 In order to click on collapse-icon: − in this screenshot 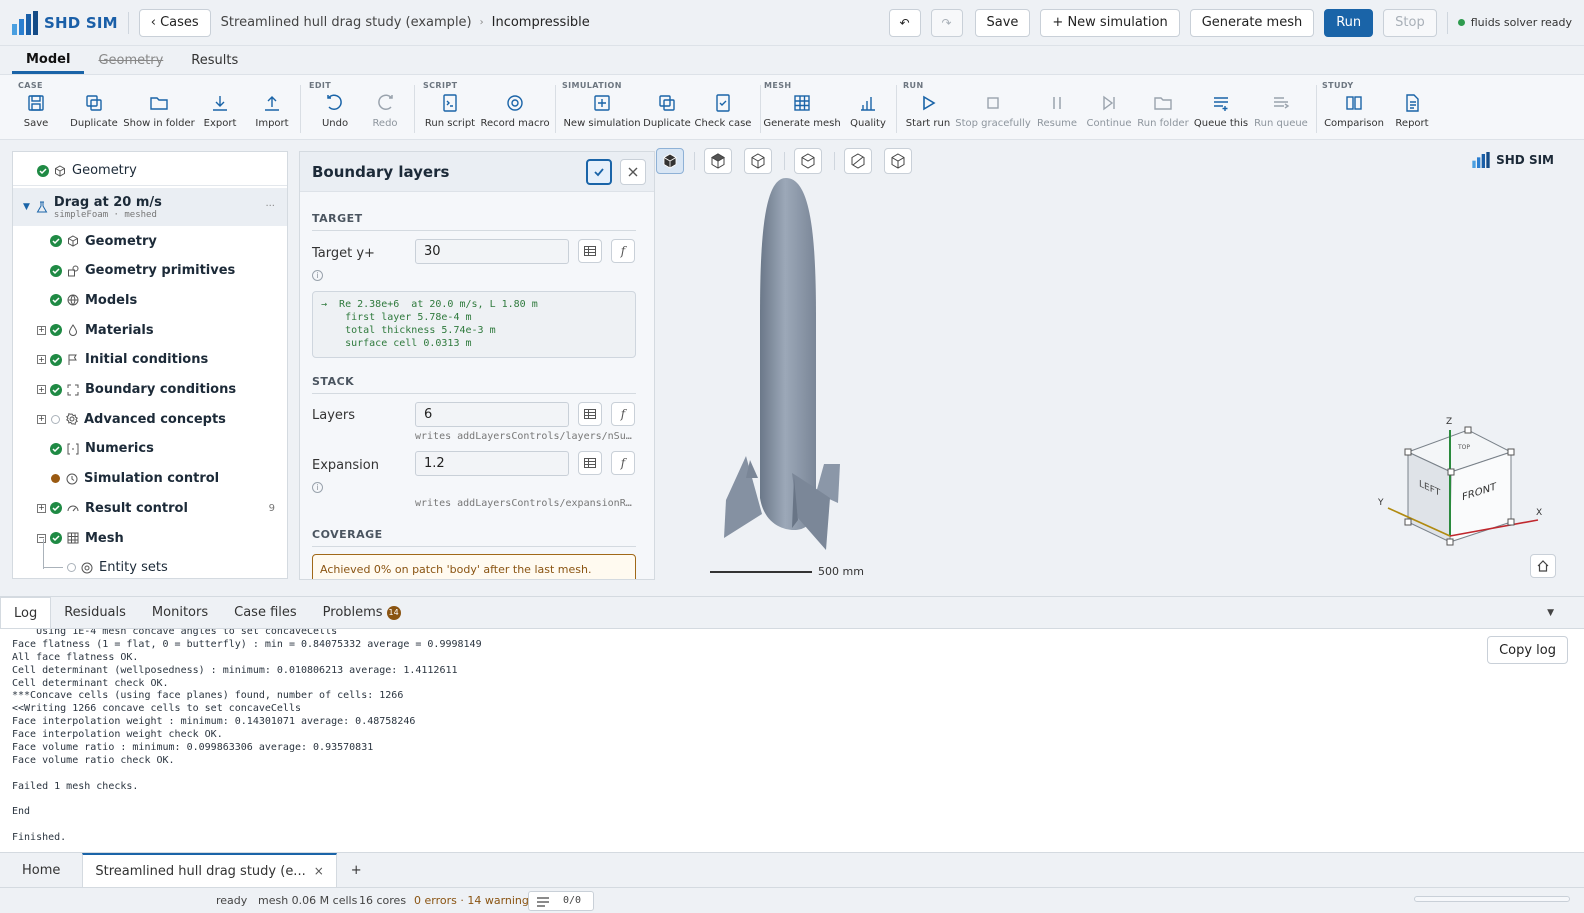, I will do `click(41, 538)`.